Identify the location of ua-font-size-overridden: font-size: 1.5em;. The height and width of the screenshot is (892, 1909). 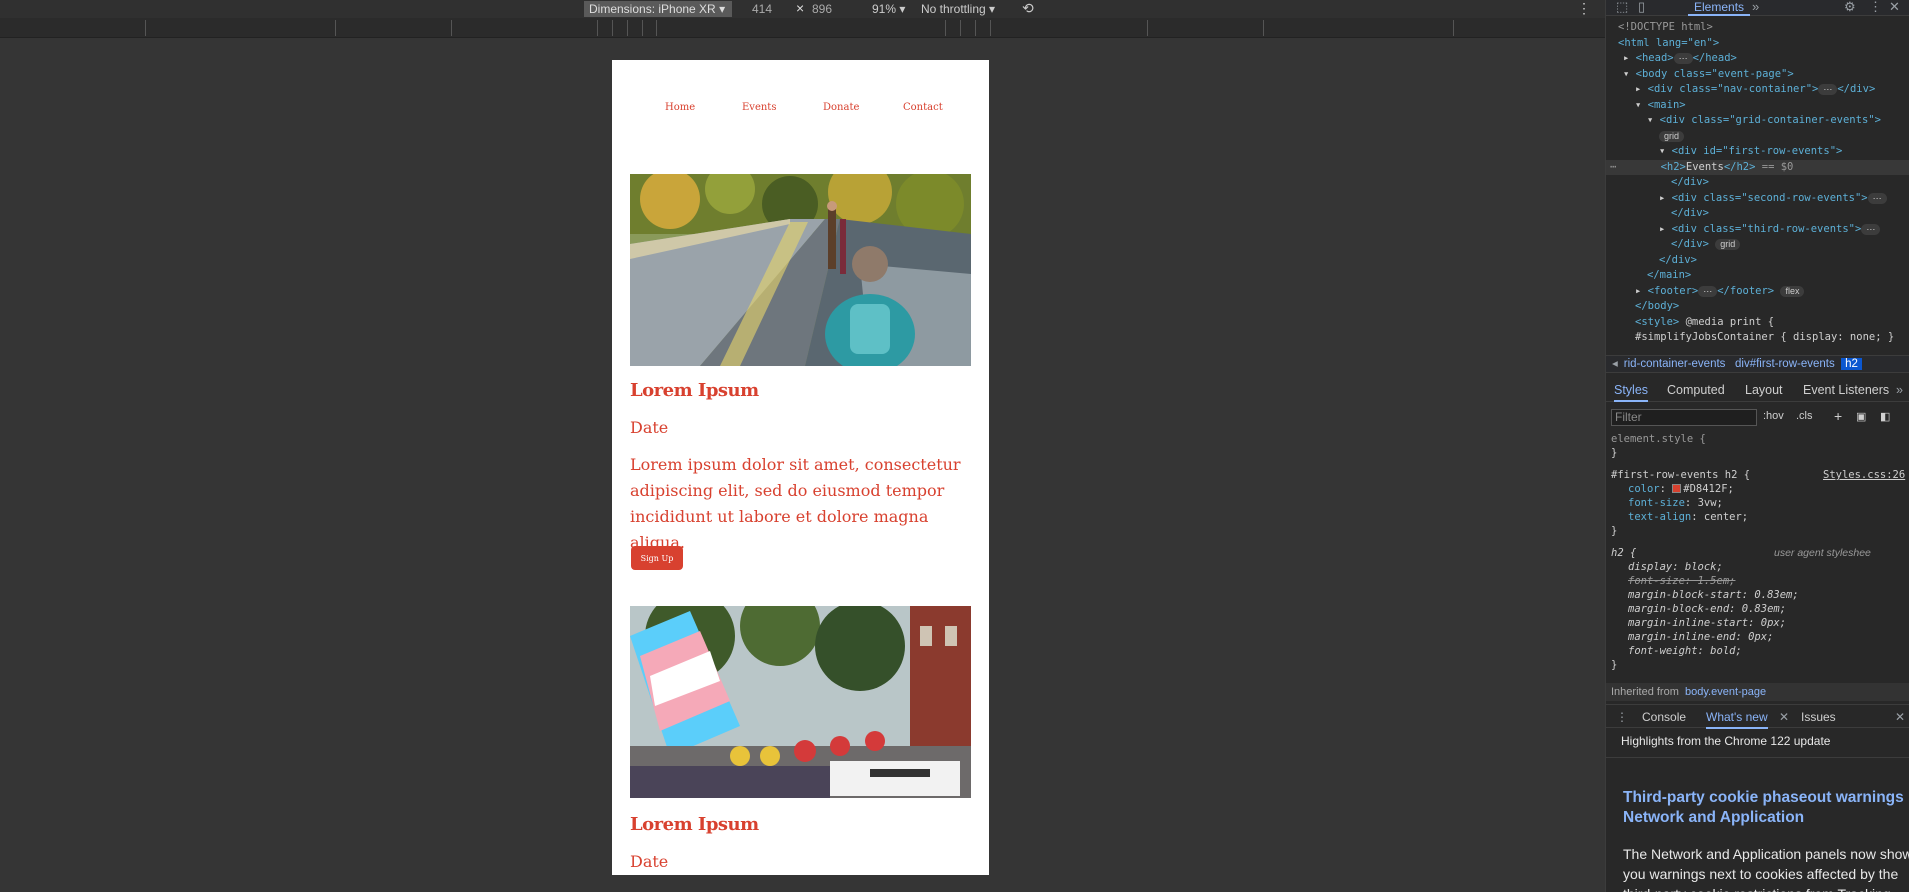
(1682, 581).